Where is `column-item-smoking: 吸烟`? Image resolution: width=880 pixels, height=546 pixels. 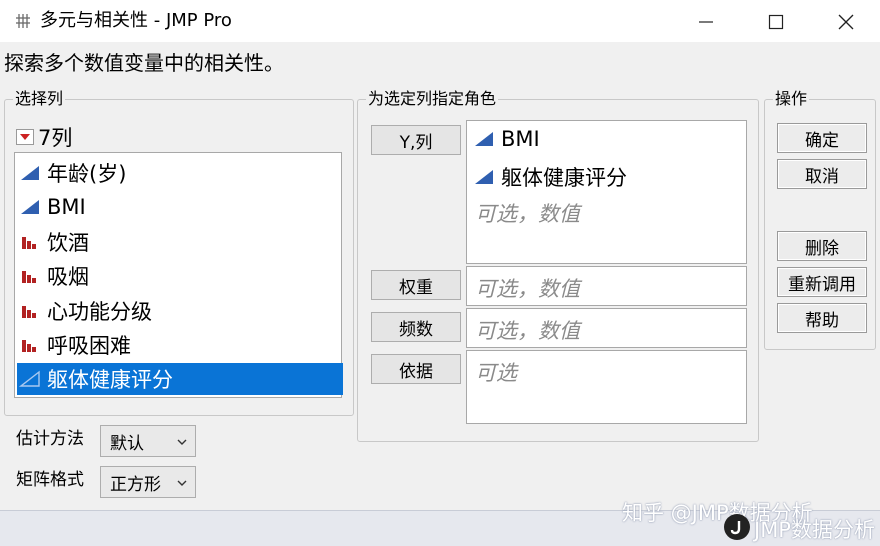 column-item-smoking: 吸烟 is located at coordinates (180, 276).